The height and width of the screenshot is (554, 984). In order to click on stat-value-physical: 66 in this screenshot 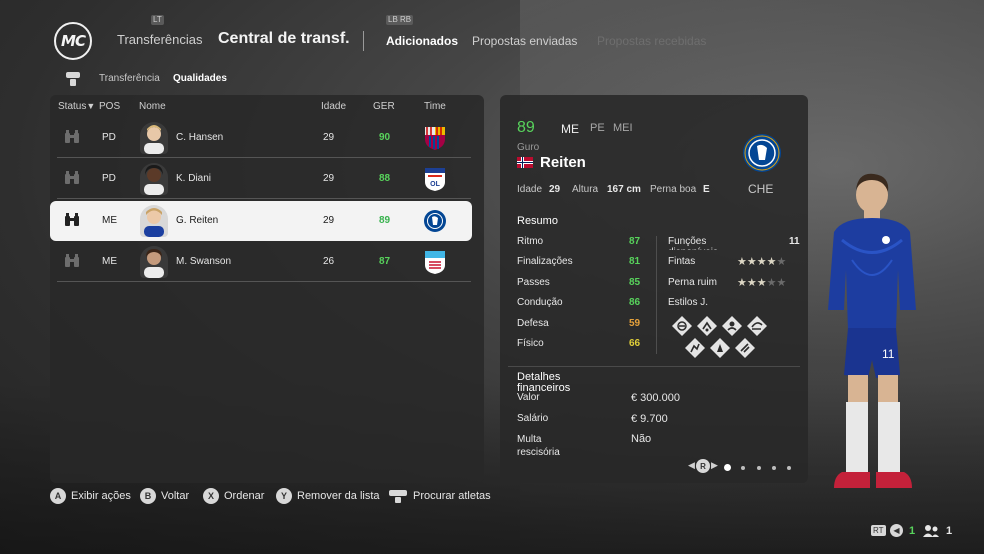, I will do `click(635, 343)`.